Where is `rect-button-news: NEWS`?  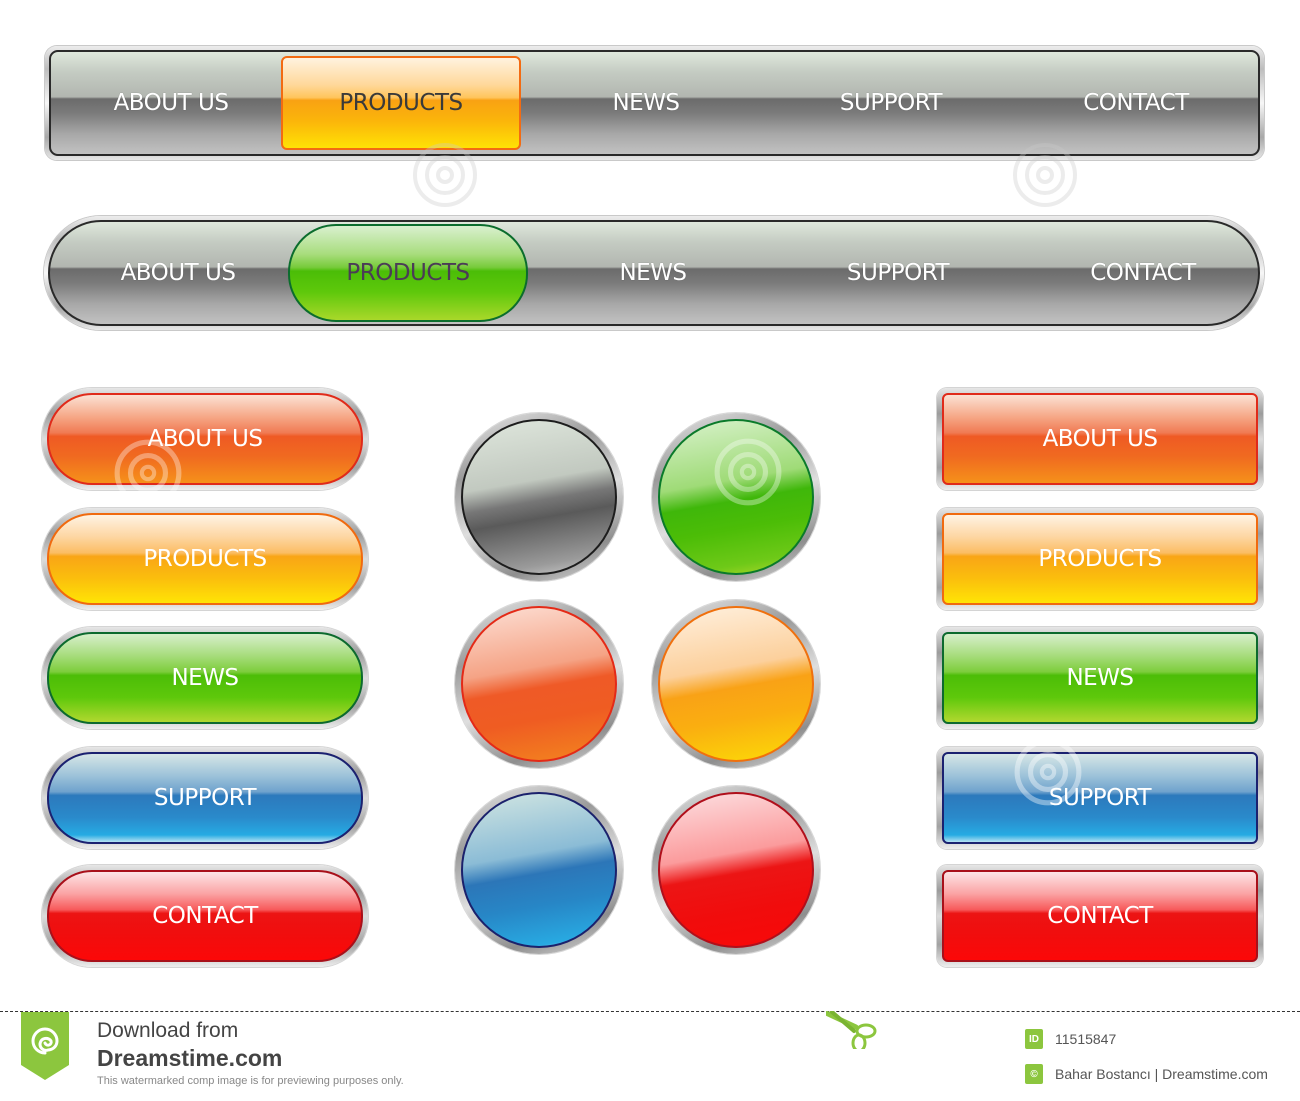 rect-button-news: NEWS is located at coordinates (1100, 678).